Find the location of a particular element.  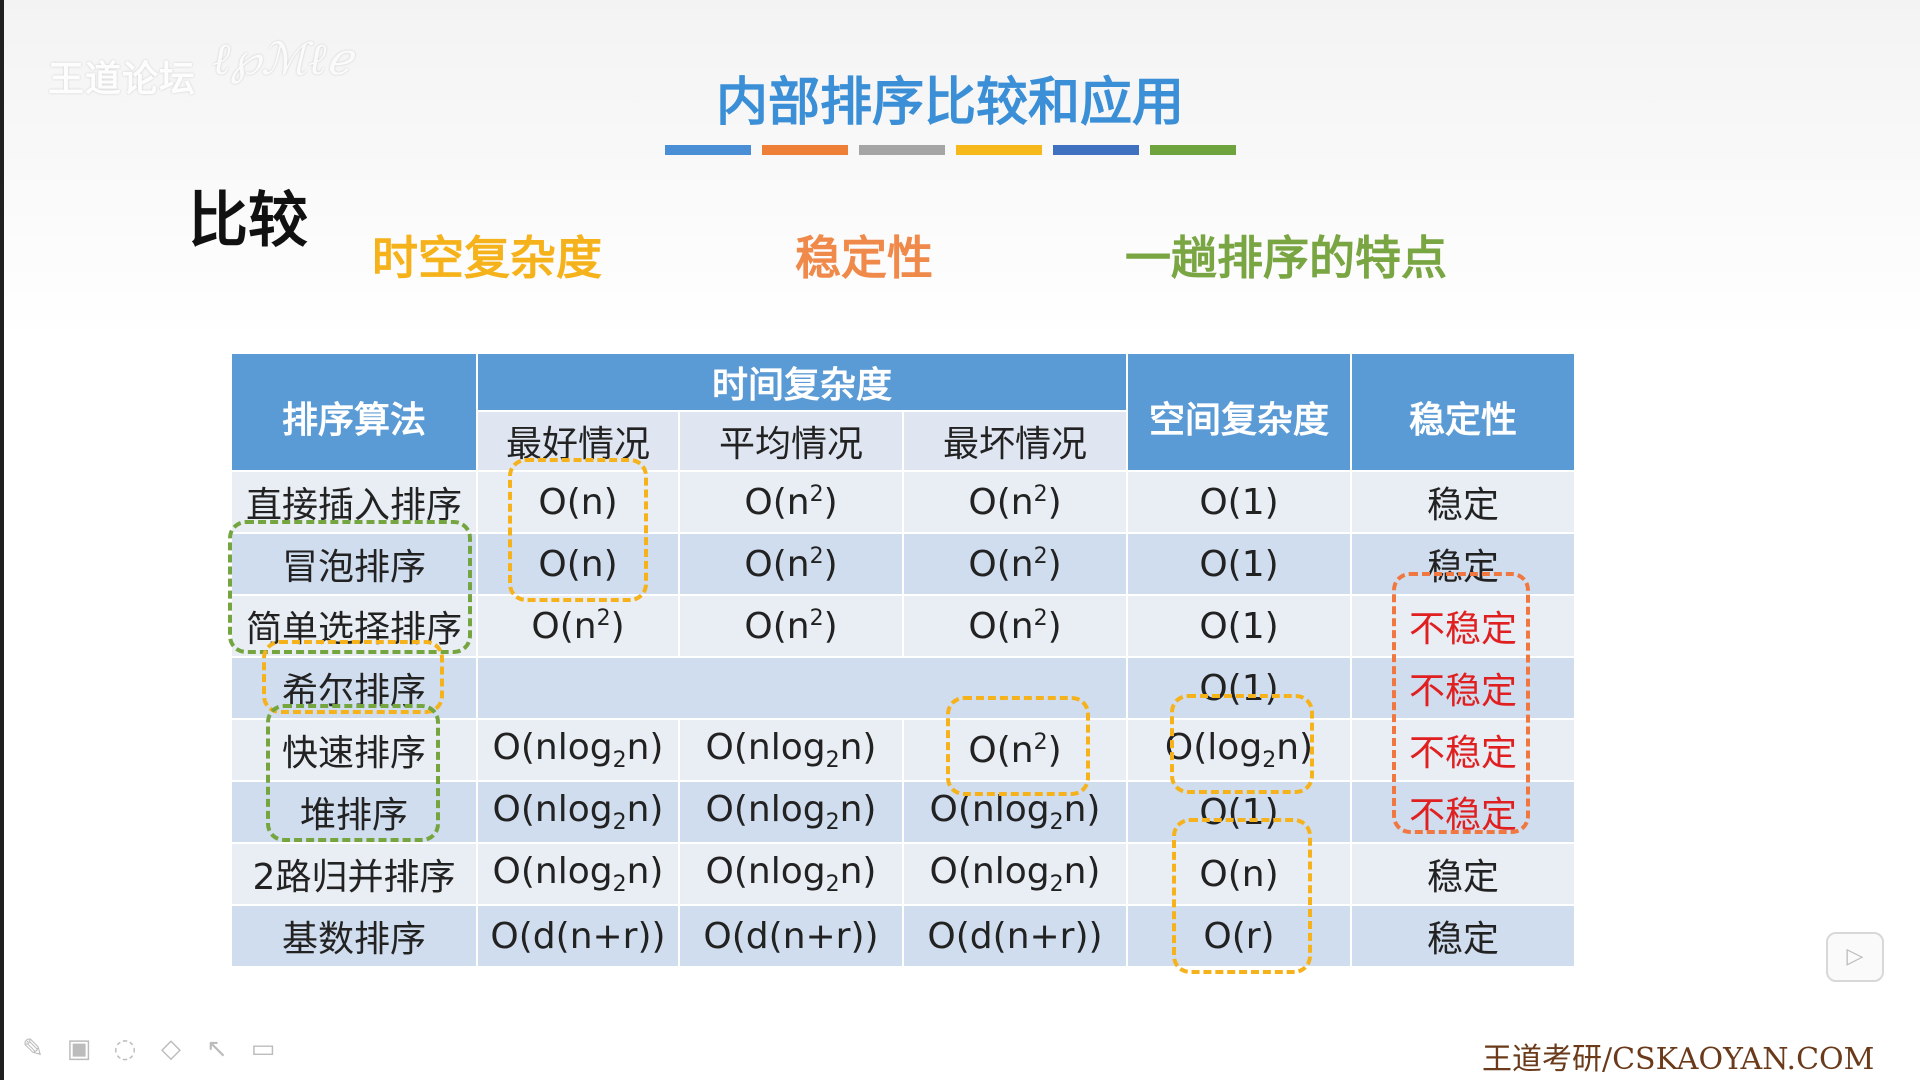

cell-algorithm: 基数排序 is located at coordinates (354, 936).